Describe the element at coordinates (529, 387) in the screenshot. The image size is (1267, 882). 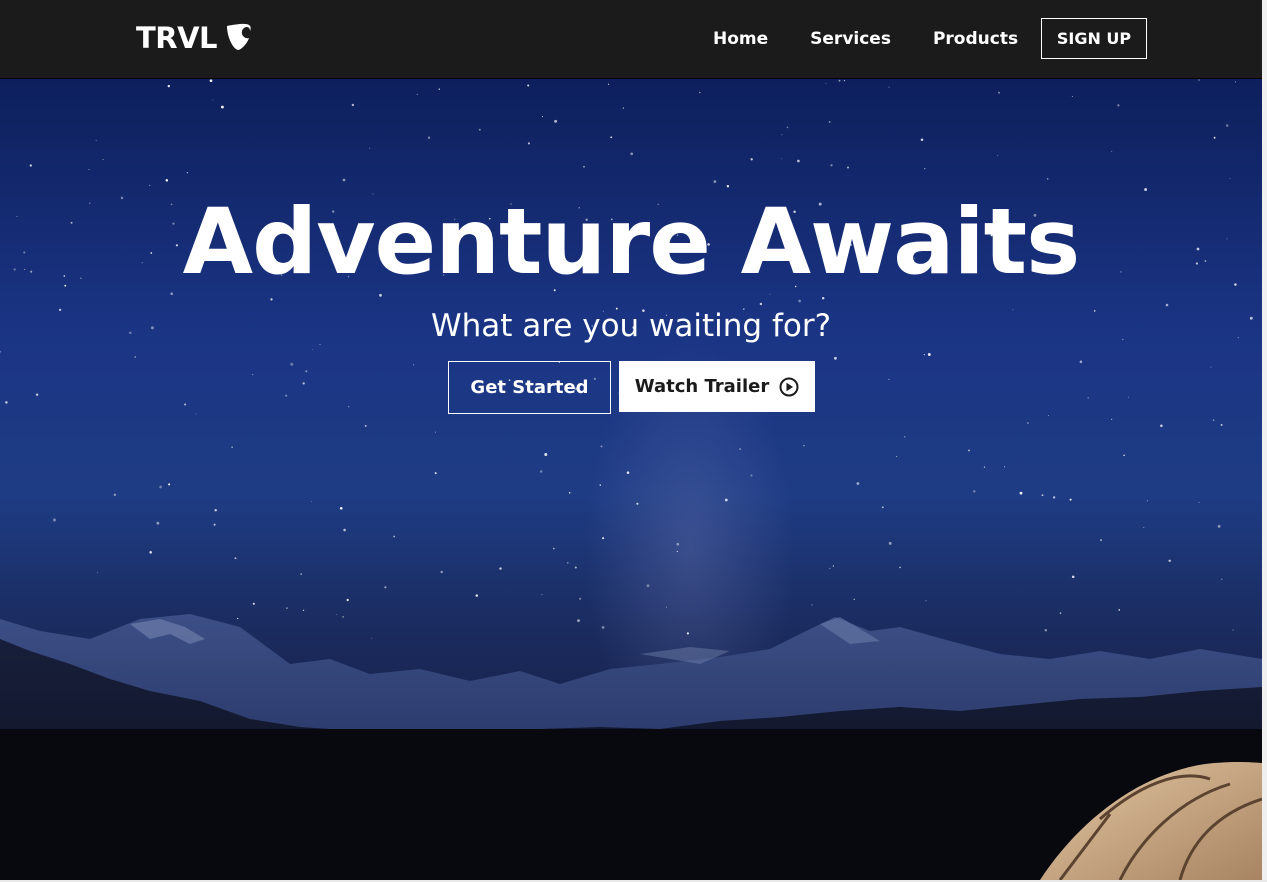
I see `get-started-button: Get Started` at that location.